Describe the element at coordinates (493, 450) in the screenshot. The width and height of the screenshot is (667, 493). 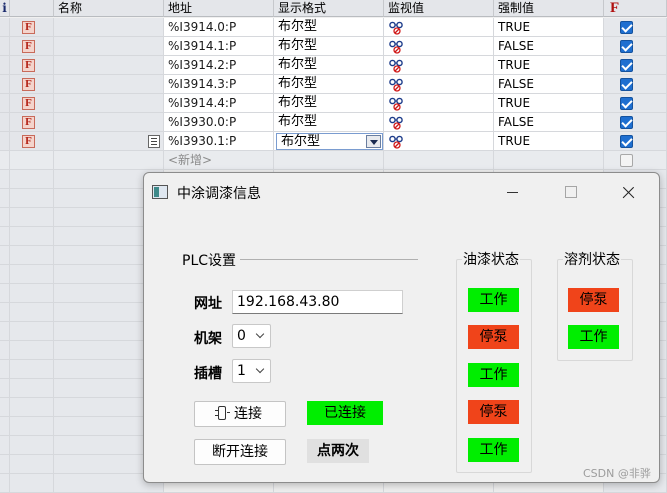
I see `oil-pump-status-5: 工作` at that location.